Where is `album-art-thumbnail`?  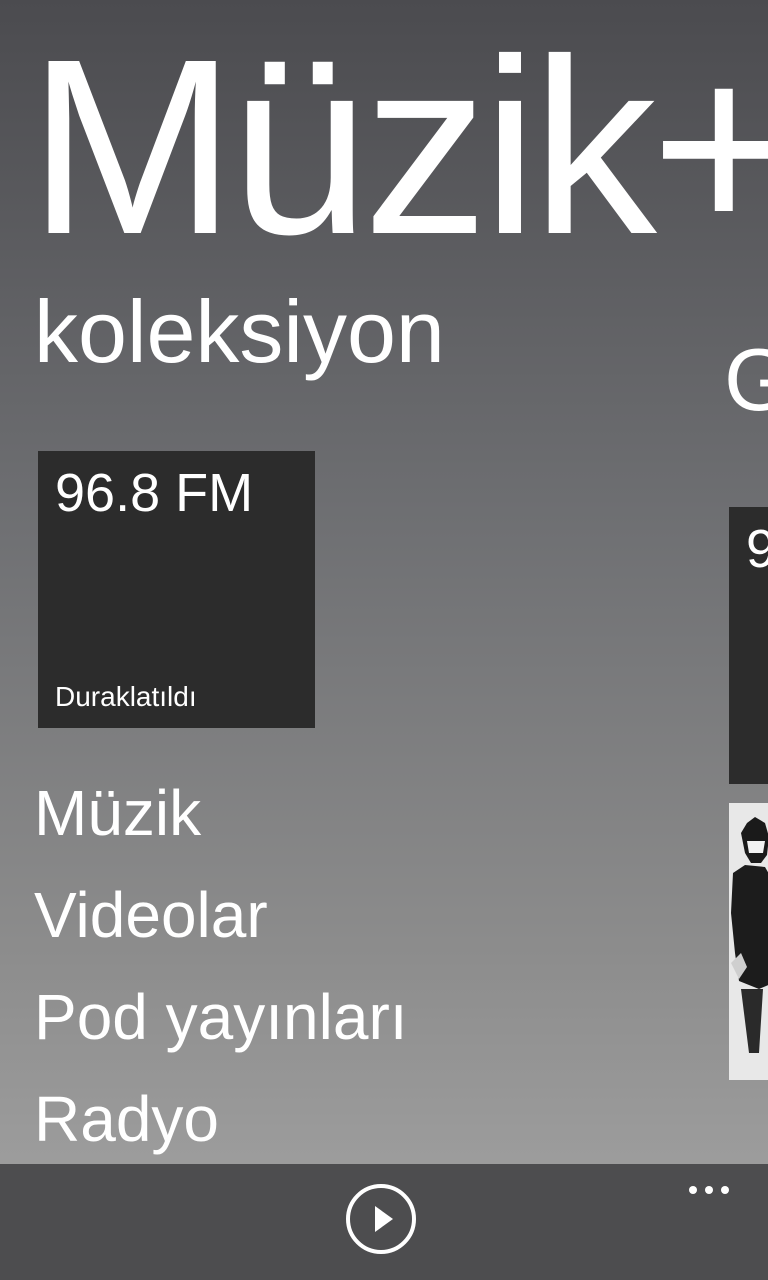
album-art-thumbnail is located at coordinates (748, 941).